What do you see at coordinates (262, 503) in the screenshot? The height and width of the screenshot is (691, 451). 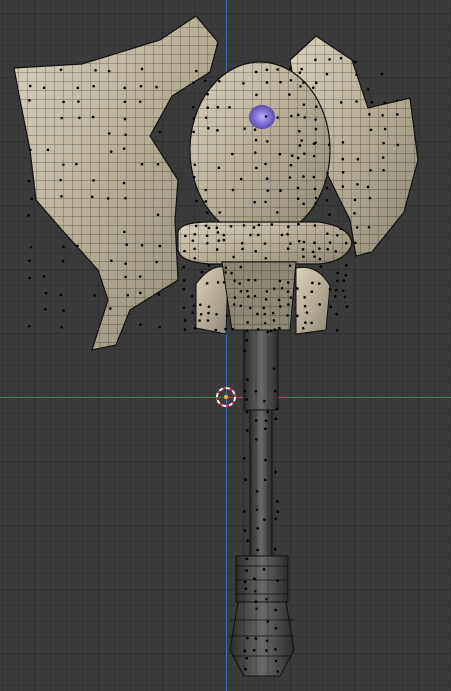 I see `handle` at bounding box center [262, 503].